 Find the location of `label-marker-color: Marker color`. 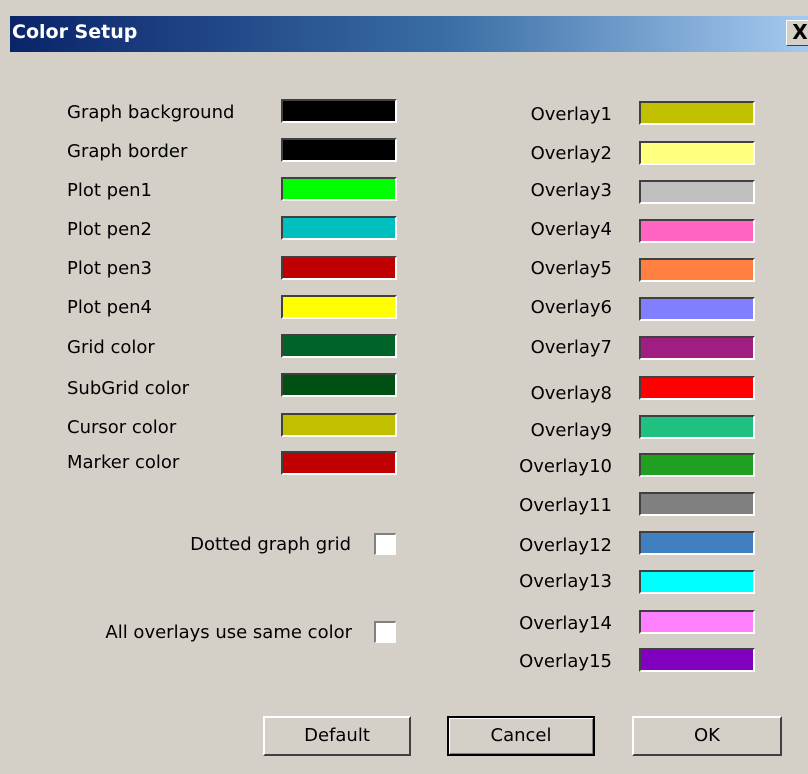

label-marker-color: Marker color is located at coordinates (123, 462).